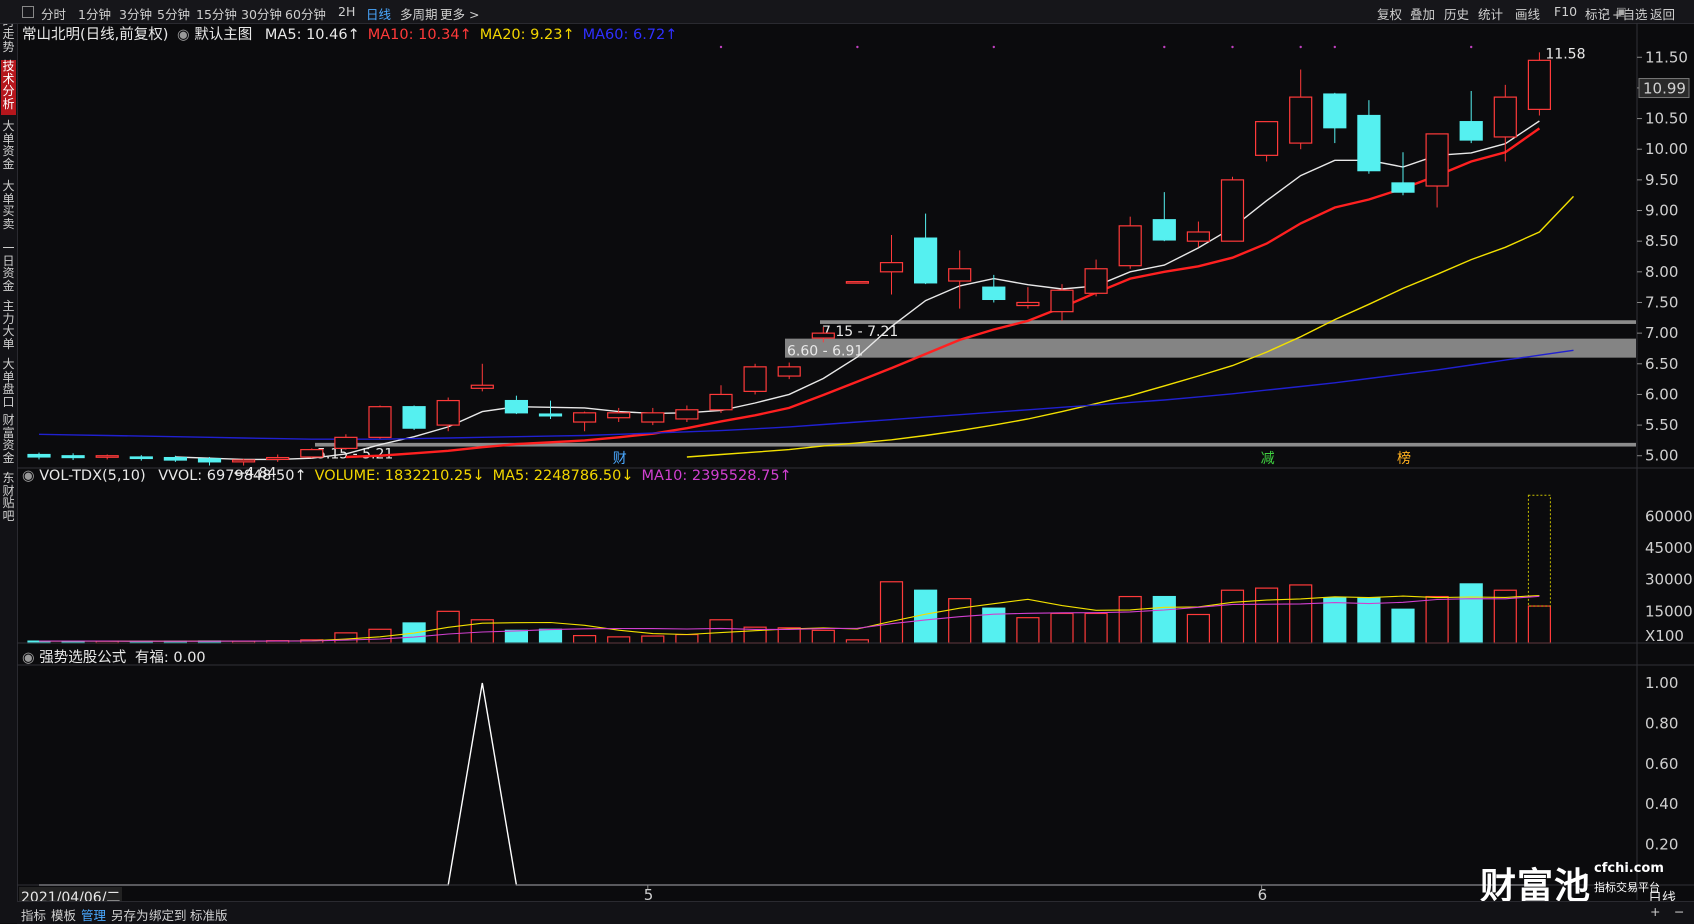 The height and width of the screenshot is (924, 1694). Describe the element at coordinates (1664, 89) in the screenshot. I see `current-price-label: 10.99` at that location.